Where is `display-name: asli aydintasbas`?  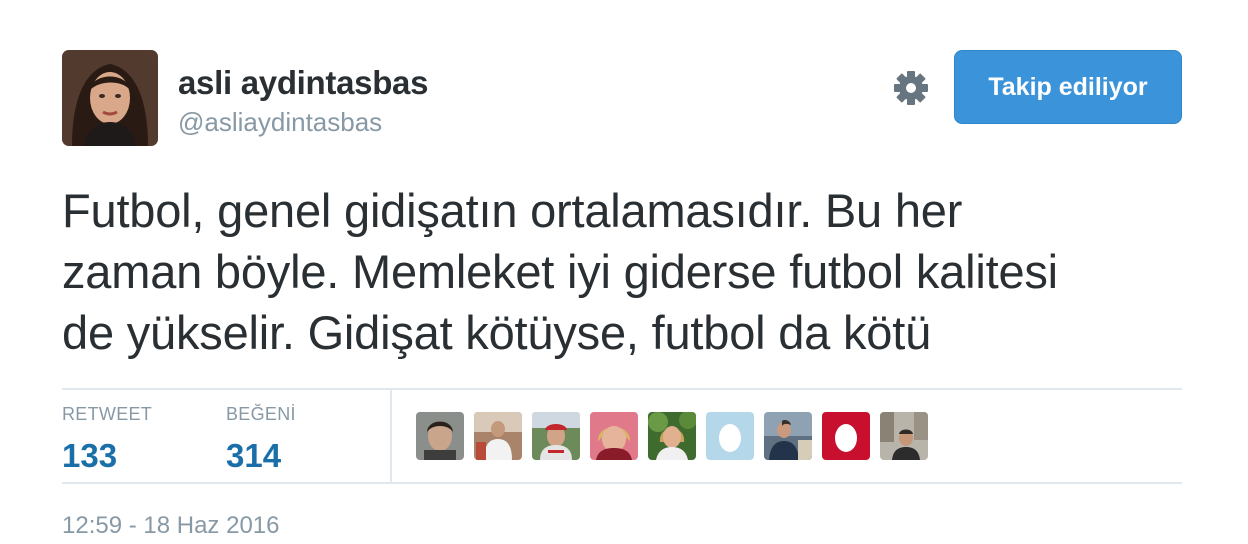
display-name: asli aydintasbas is located at coordinates (303, 83).